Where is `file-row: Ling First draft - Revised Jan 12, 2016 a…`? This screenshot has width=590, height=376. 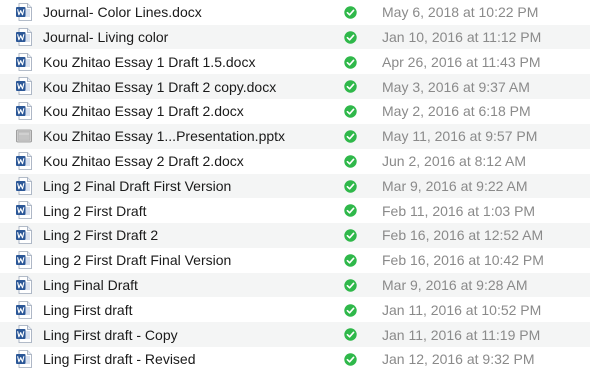
file-row: Ling First draft - Revised Jan 12, 2016 a… is located at coordinates (295, 359).